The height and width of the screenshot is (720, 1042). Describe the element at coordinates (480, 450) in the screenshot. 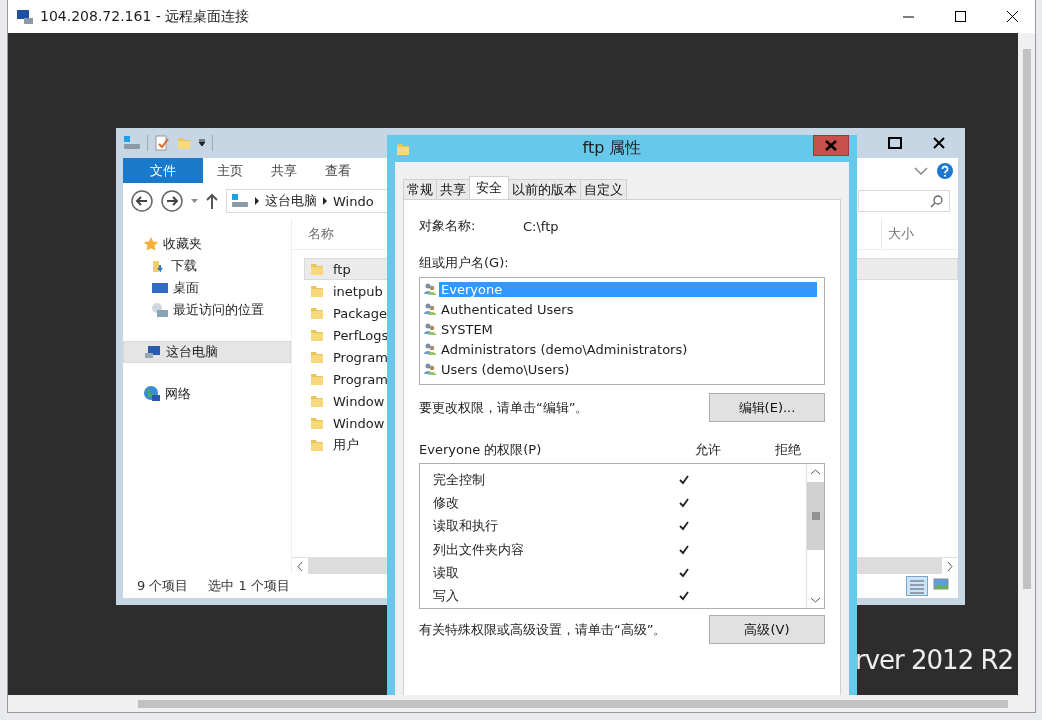

I see `field-label: Everyone 的权限(P)` at that location.